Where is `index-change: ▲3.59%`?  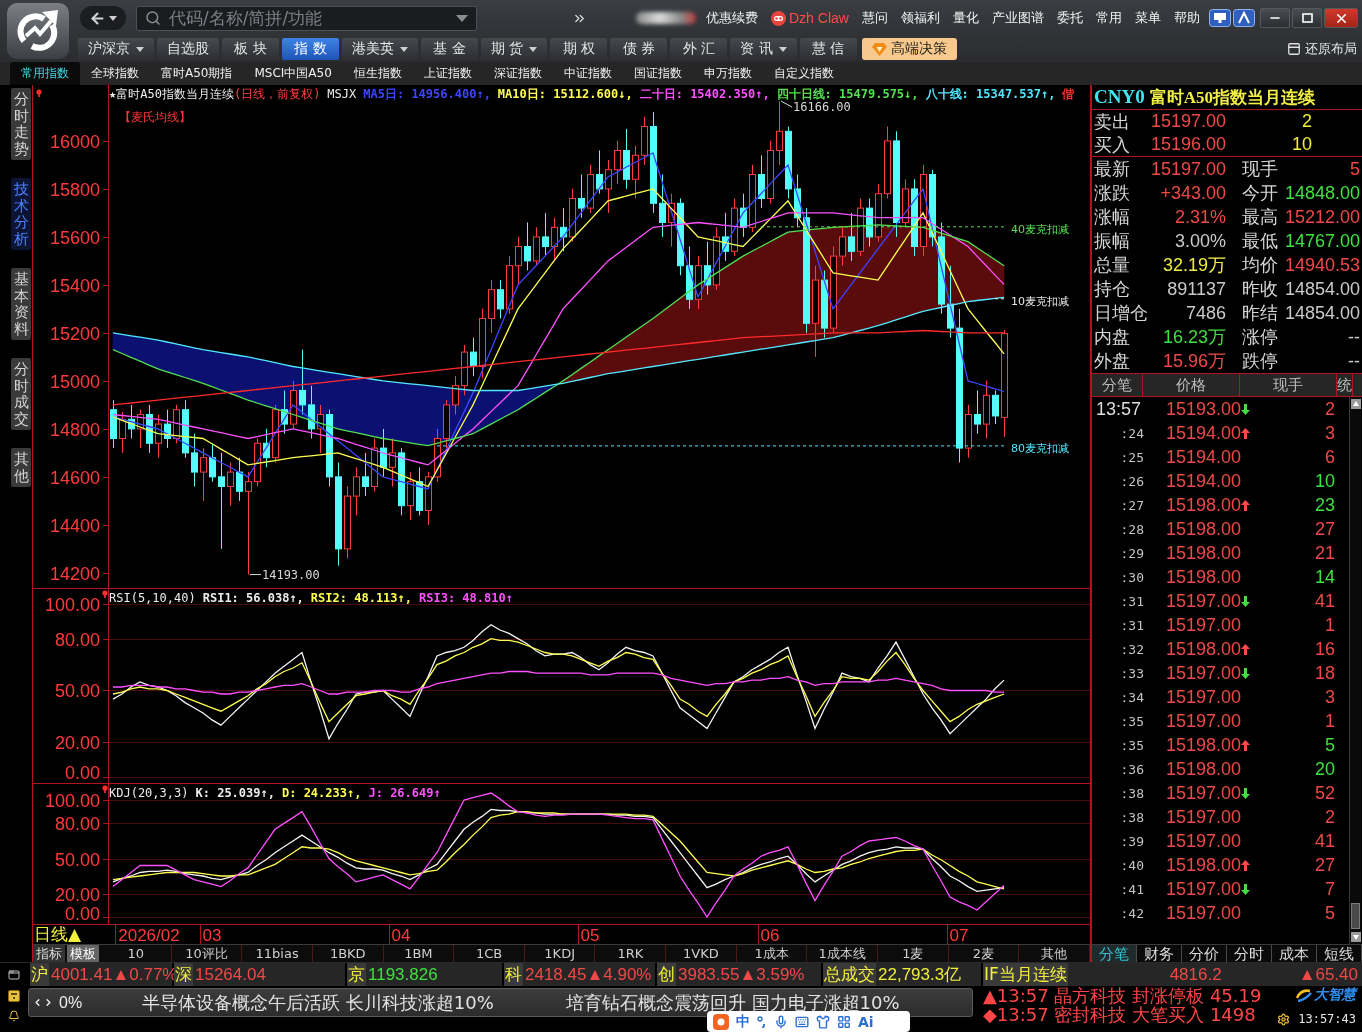
index-change: ▲3.59% is located at coordinates (772, 975).